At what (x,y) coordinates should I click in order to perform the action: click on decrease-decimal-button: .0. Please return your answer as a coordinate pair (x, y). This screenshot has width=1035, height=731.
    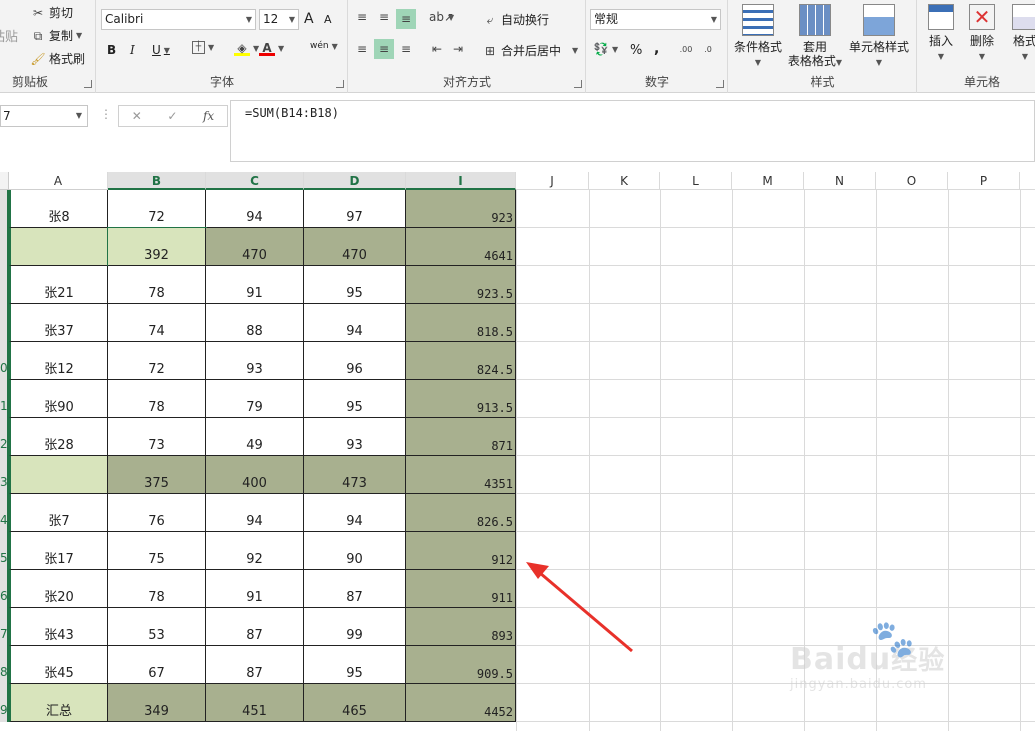
    Looking at the image, I should click on (708, 50).